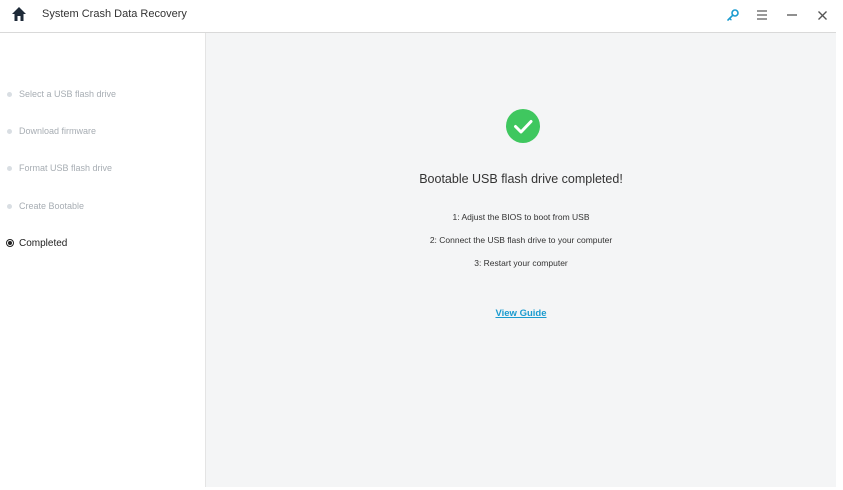 This screenshot has width=843, height=490. Describe the element at coordinates (114, 14) in the screenshot. I see `app-title: System Crash Data Recovery` at that location.